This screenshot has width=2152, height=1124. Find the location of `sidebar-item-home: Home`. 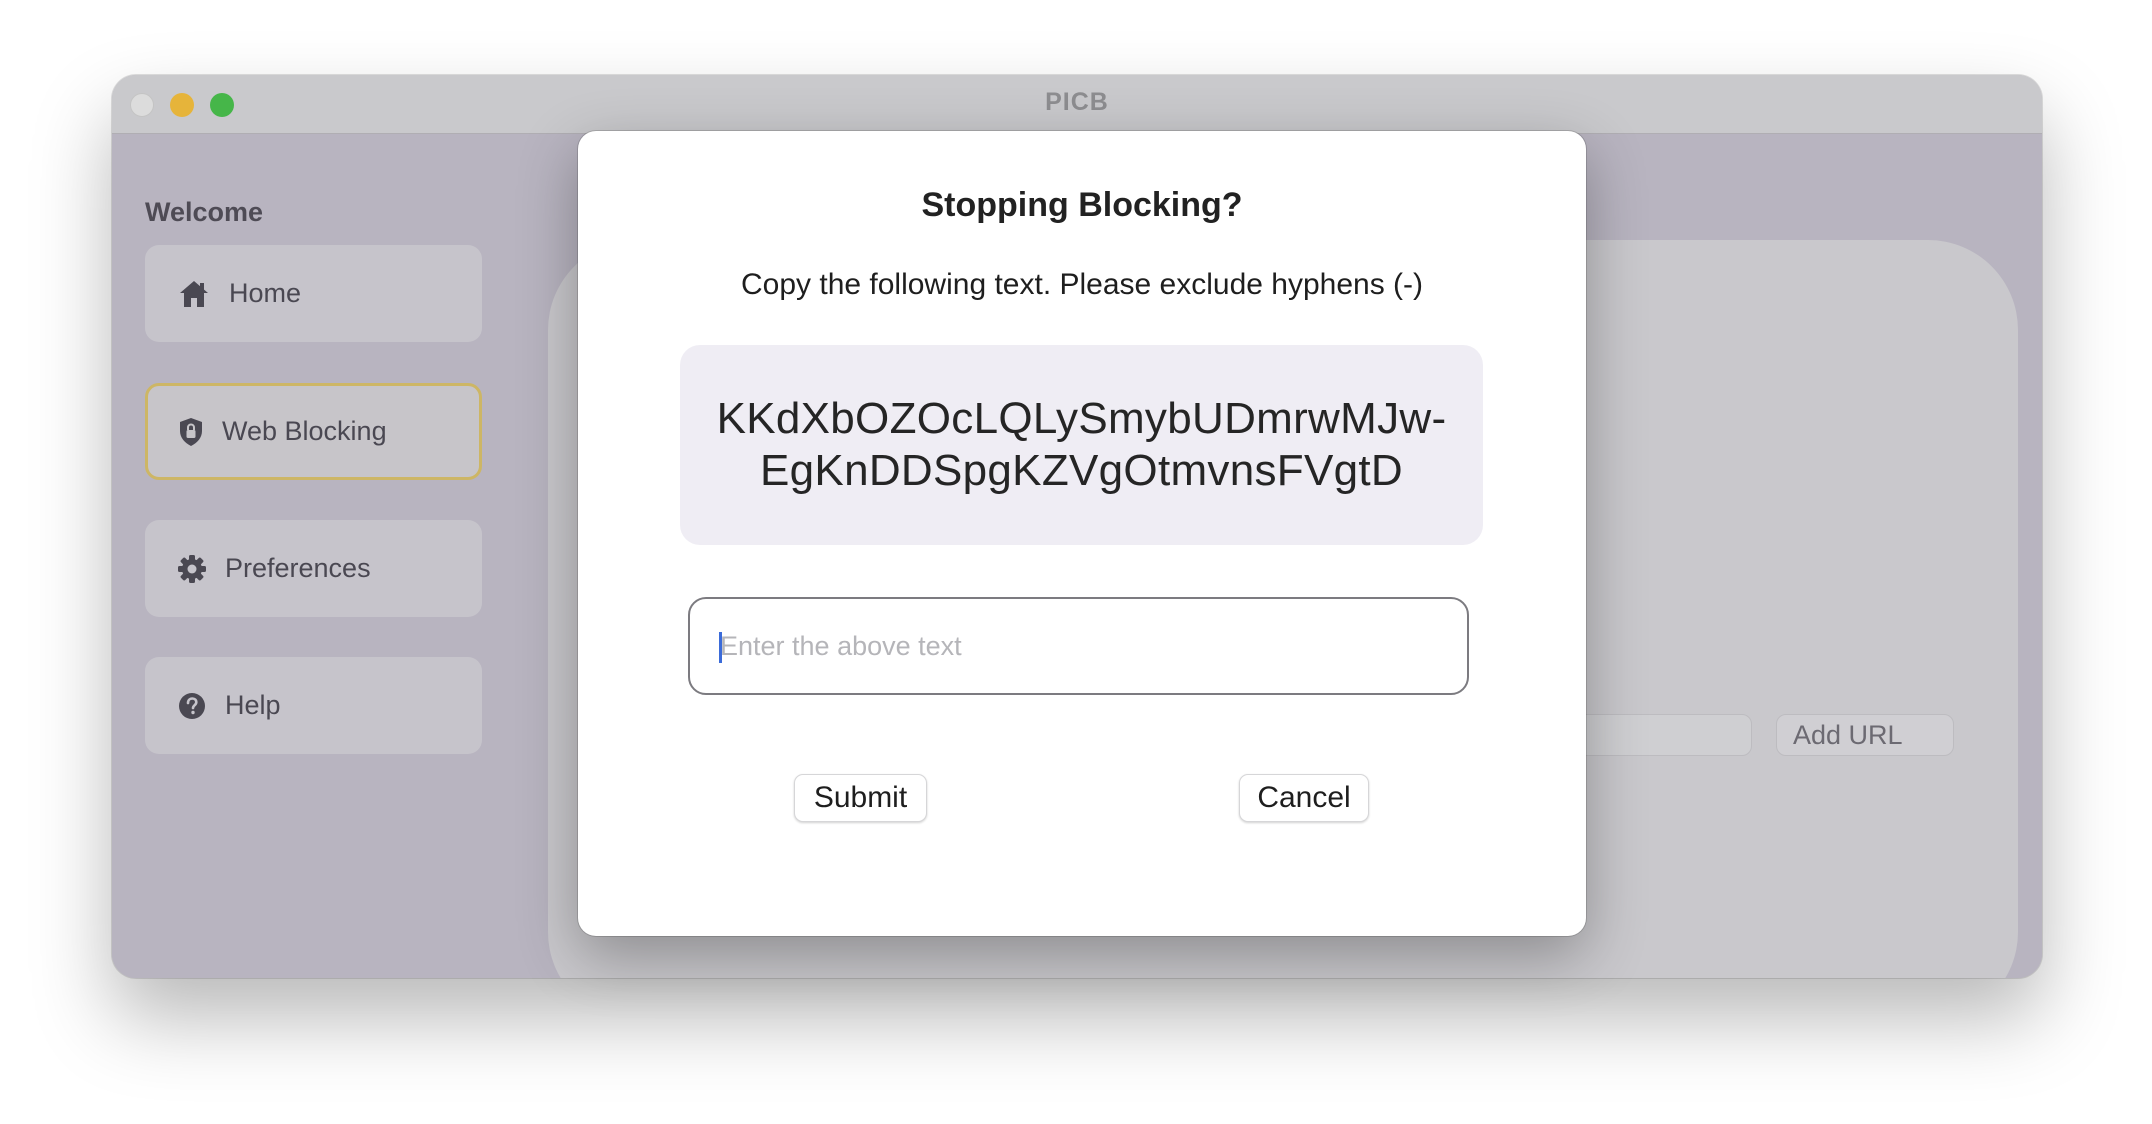

sidebar-item-home: Home is located at coordinates (313, 293).